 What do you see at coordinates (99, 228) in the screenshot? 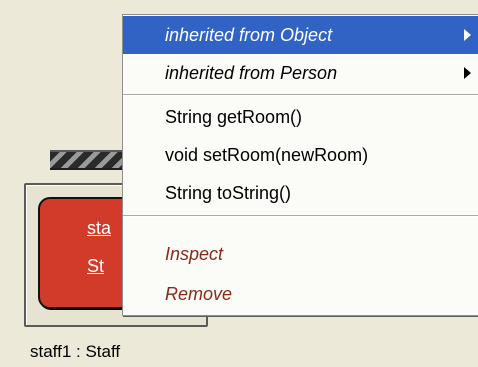
I see `object-name-label: sta` at bounding box center [99, 228].